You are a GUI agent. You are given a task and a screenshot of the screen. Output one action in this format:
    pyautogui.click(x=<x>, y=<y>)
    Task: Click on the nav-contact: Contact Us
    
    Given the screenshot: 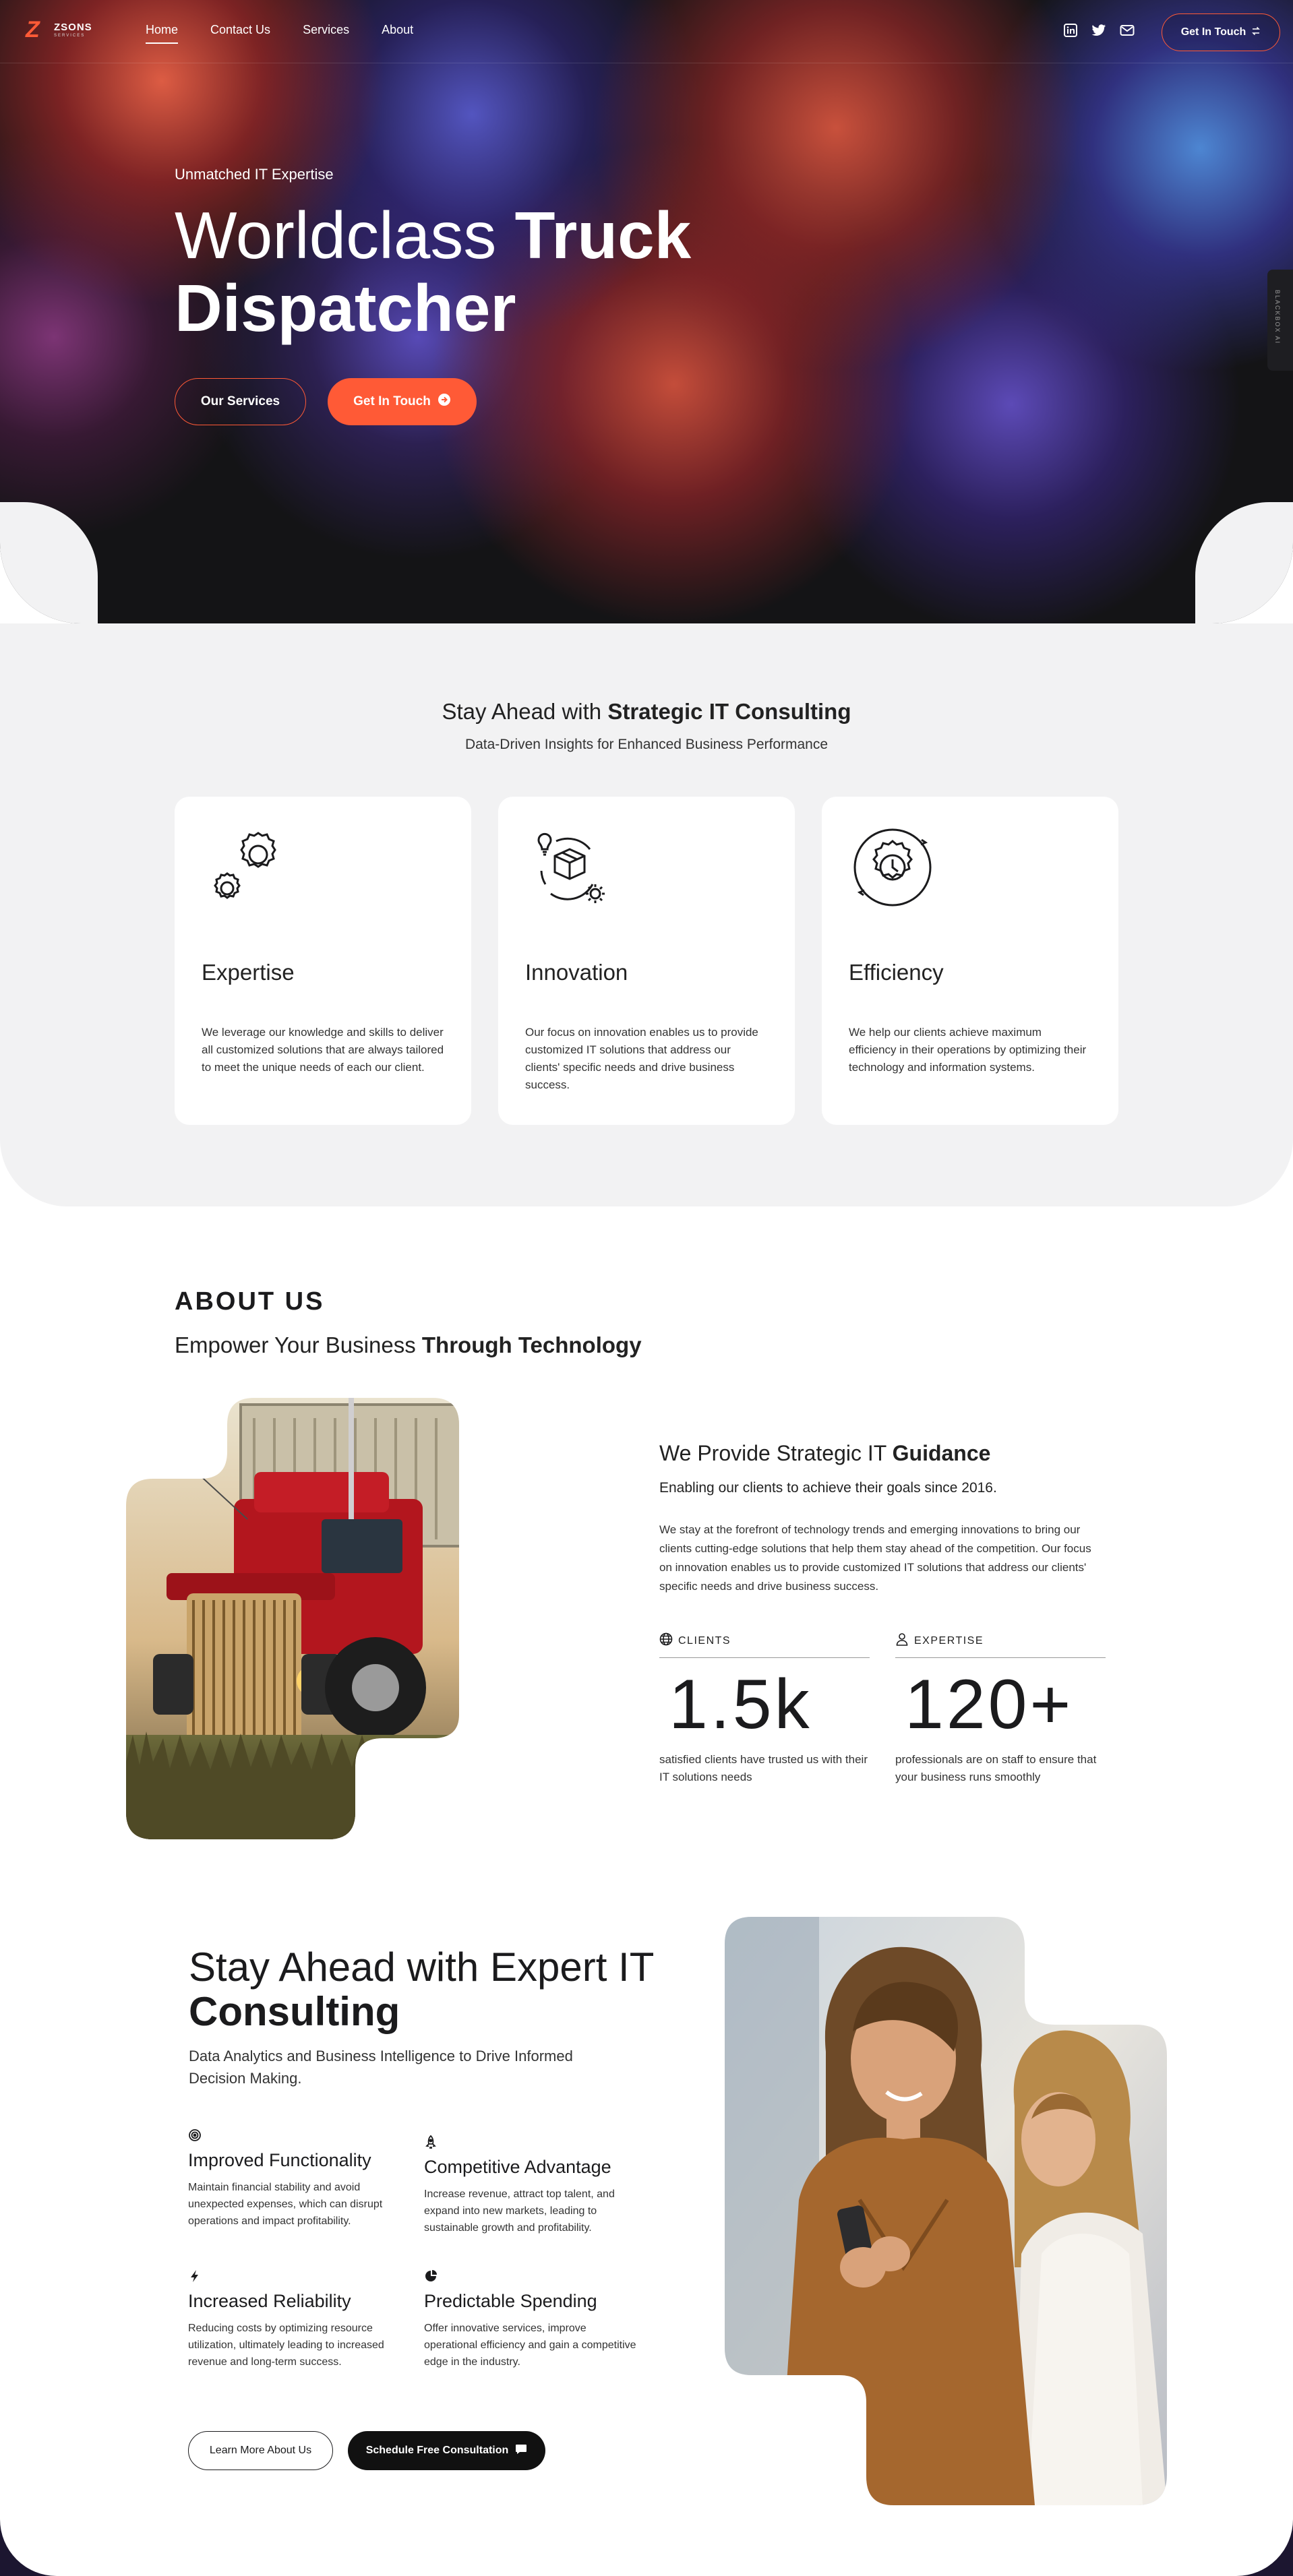 What is the action you would take?
    pyautogui.click(x=240, y=33)
    